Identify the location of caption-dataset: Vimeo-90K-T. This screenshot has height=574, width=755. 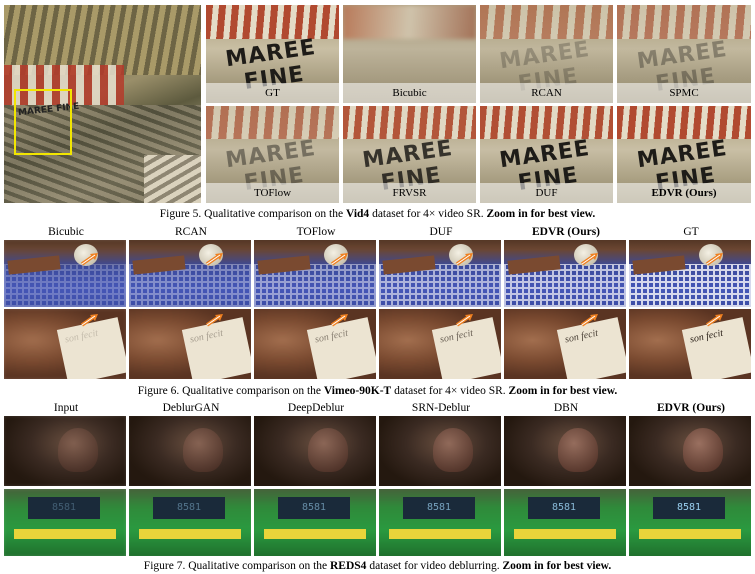
(357, 391).